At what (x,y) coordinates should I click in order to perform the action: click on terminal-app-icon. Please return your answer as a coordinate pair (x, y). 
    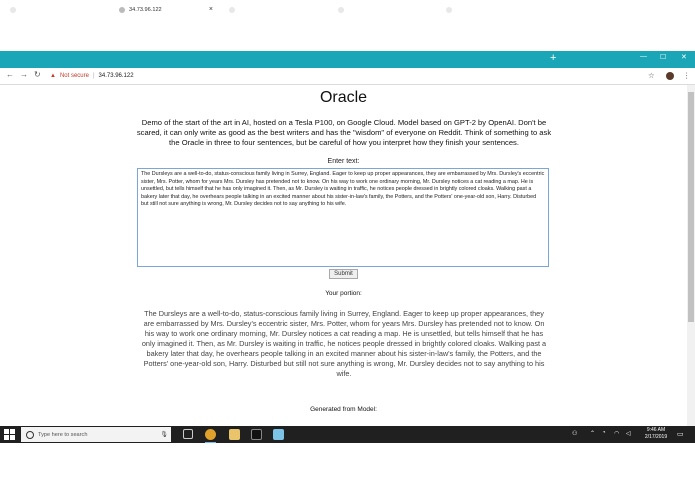
    Looking at the image, I should click on (256, 434).